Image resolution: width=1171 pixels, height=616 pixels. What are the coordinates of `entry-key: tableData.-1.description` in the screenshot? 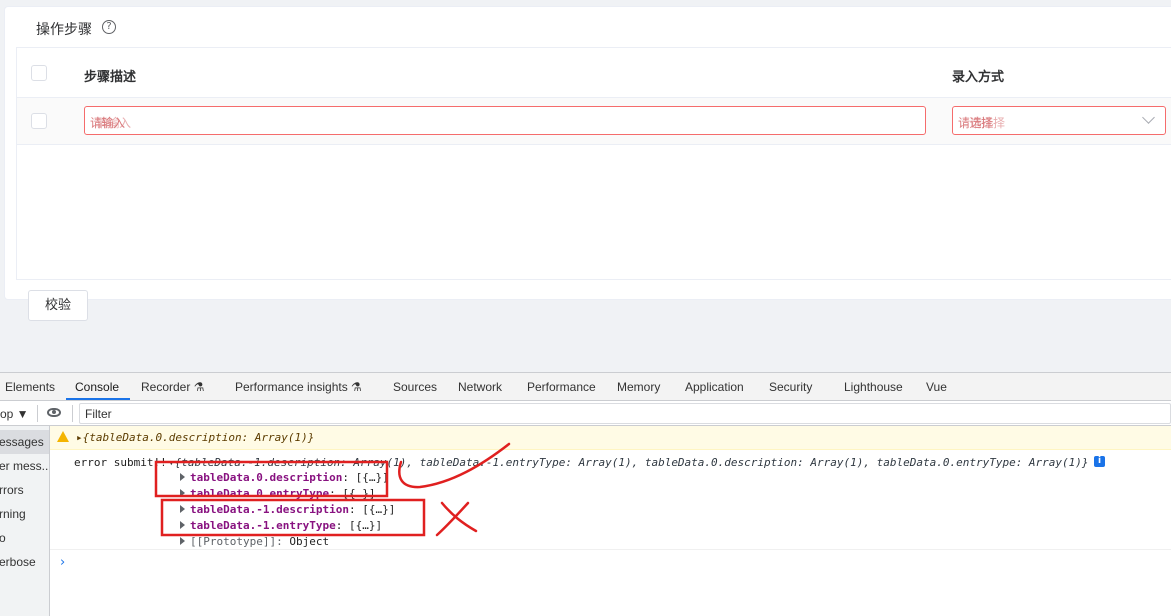 It's located at (269, 509).